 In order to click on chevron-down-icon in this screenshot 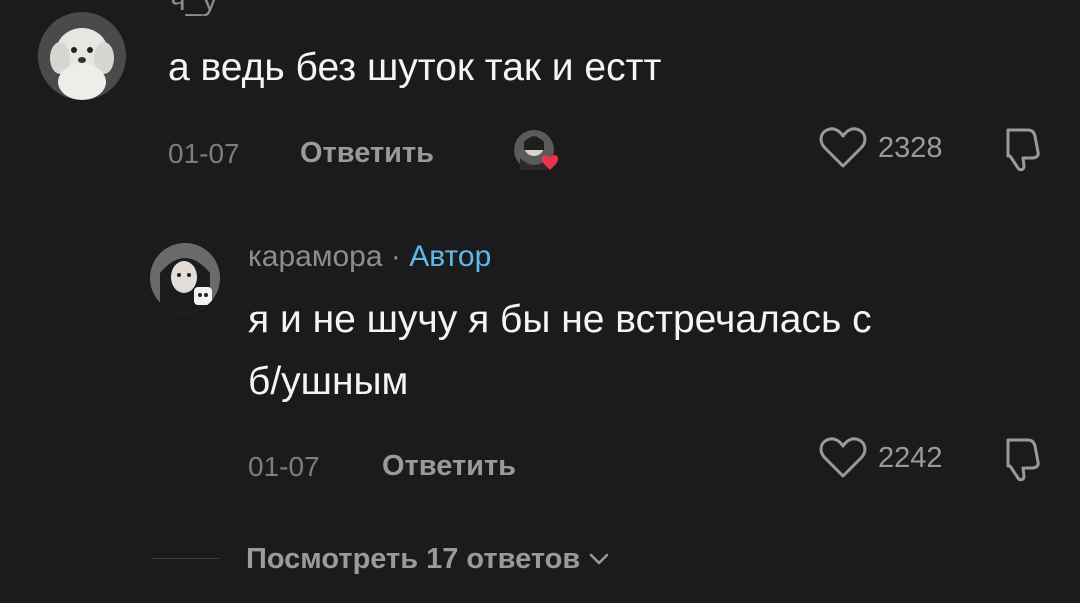, I will do `click(599, 559)`.